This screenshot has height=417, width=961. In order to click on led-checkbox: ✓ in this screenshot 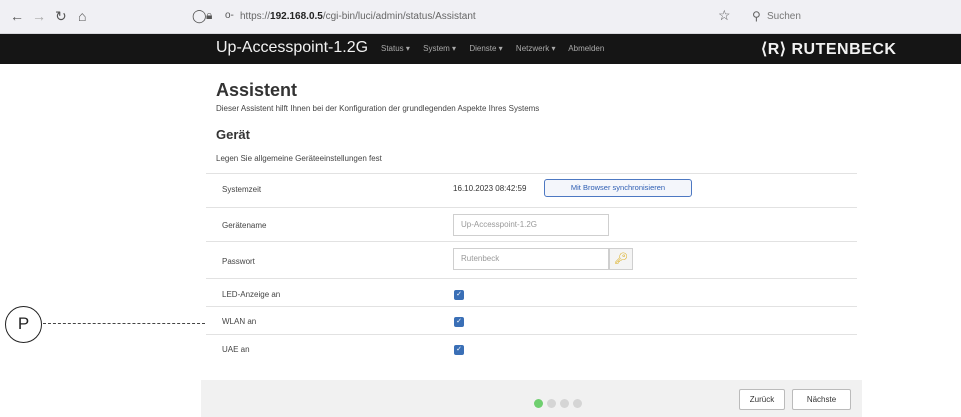, I will do `click(459, 295)`.